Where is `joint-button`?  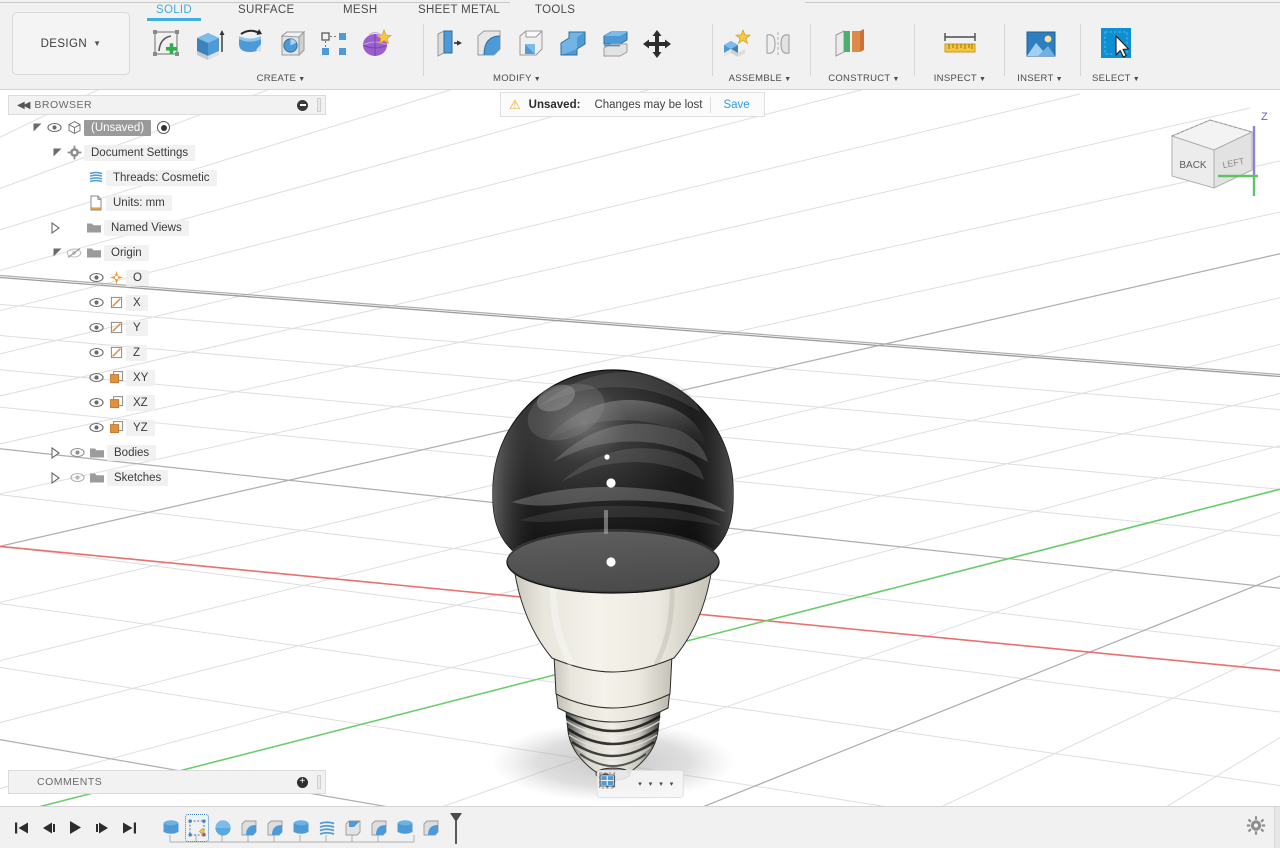
joint-button is located at coordinates (778, 44).